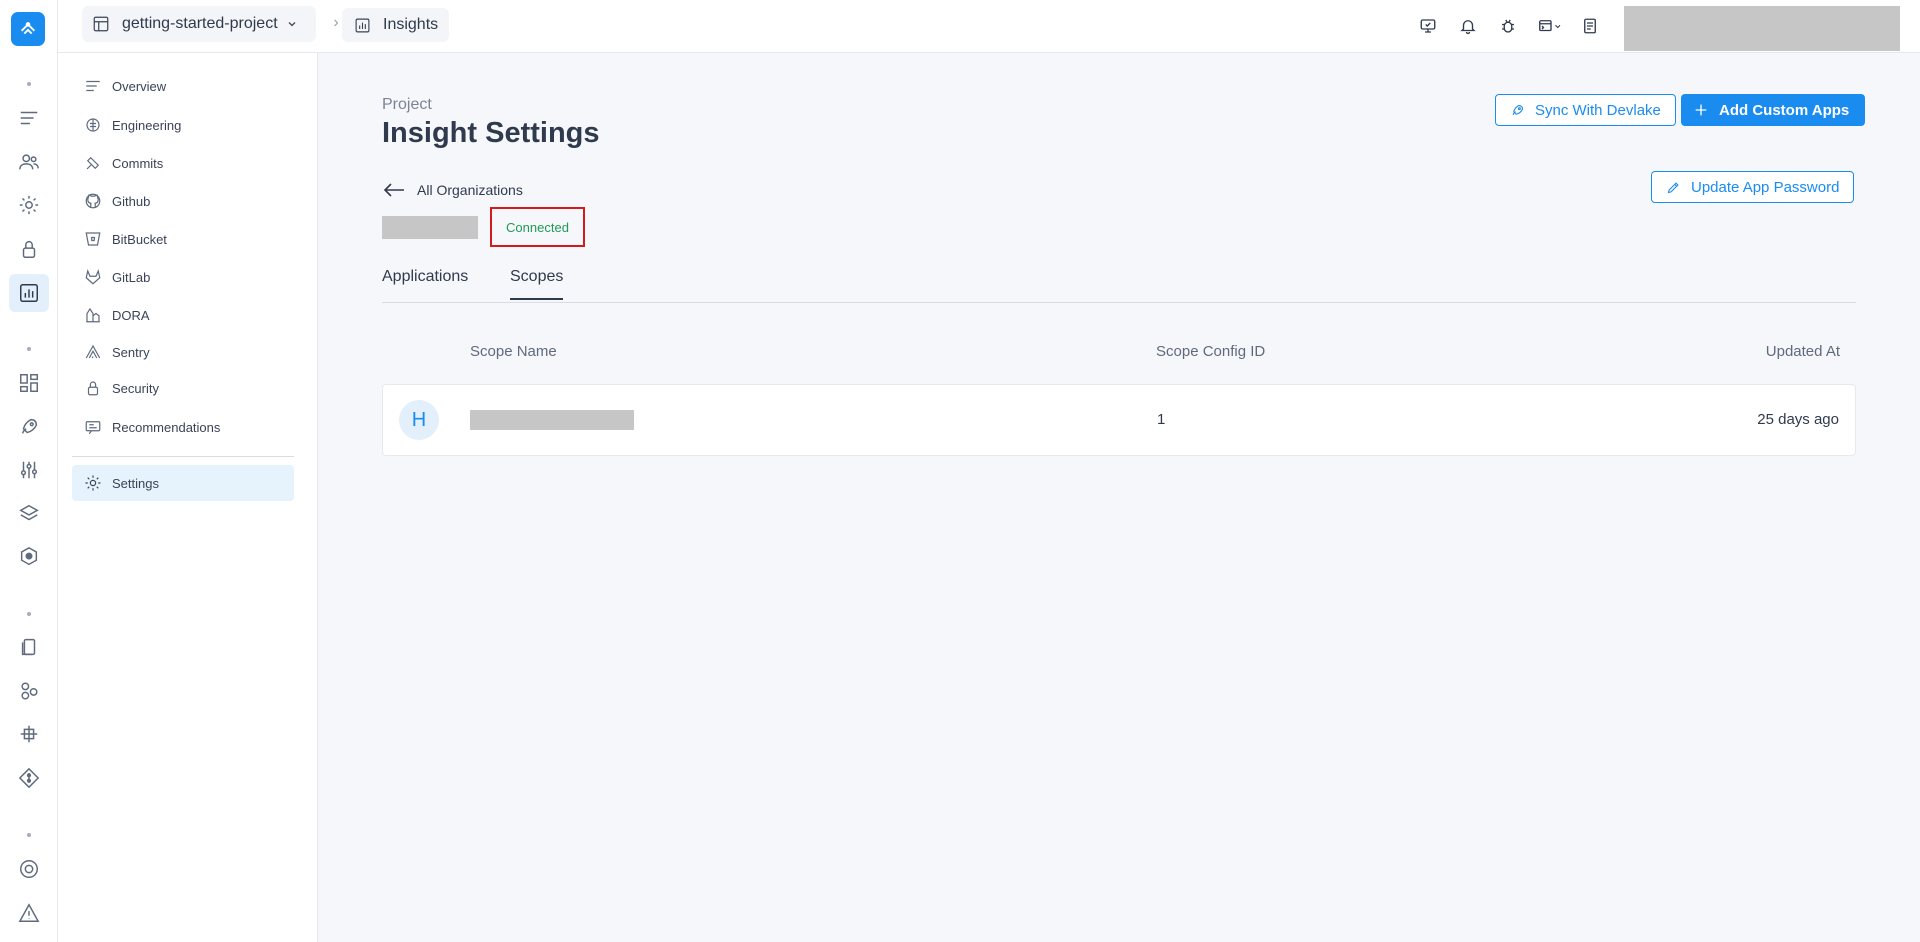  I want to click on settings-tabs: Applications Scopes, so click(1119, 278).